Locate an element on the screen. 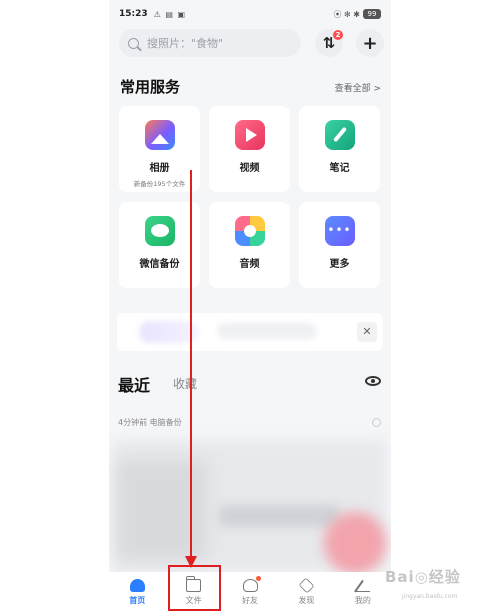 This screenshot has height=612, width=500. annotation-arrow is located at coordinates (191, 369).